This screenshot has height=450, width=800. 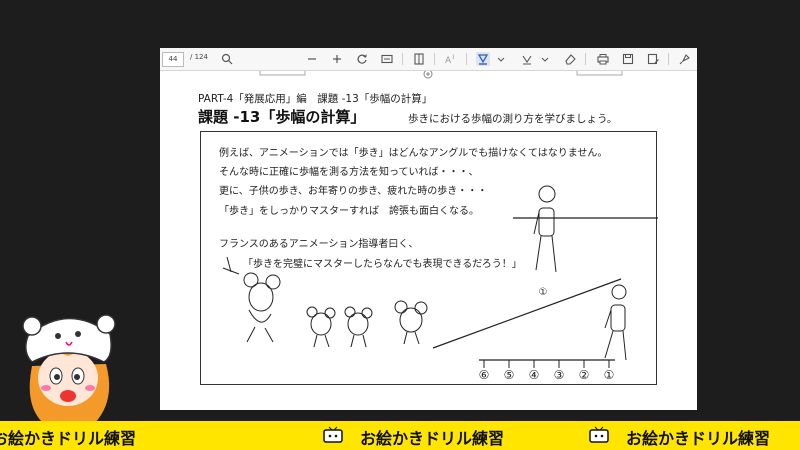 What do you see at coordinates (448, 61) in the screenshot?
I see `svg-text: A` at bounding box center [448, 61].